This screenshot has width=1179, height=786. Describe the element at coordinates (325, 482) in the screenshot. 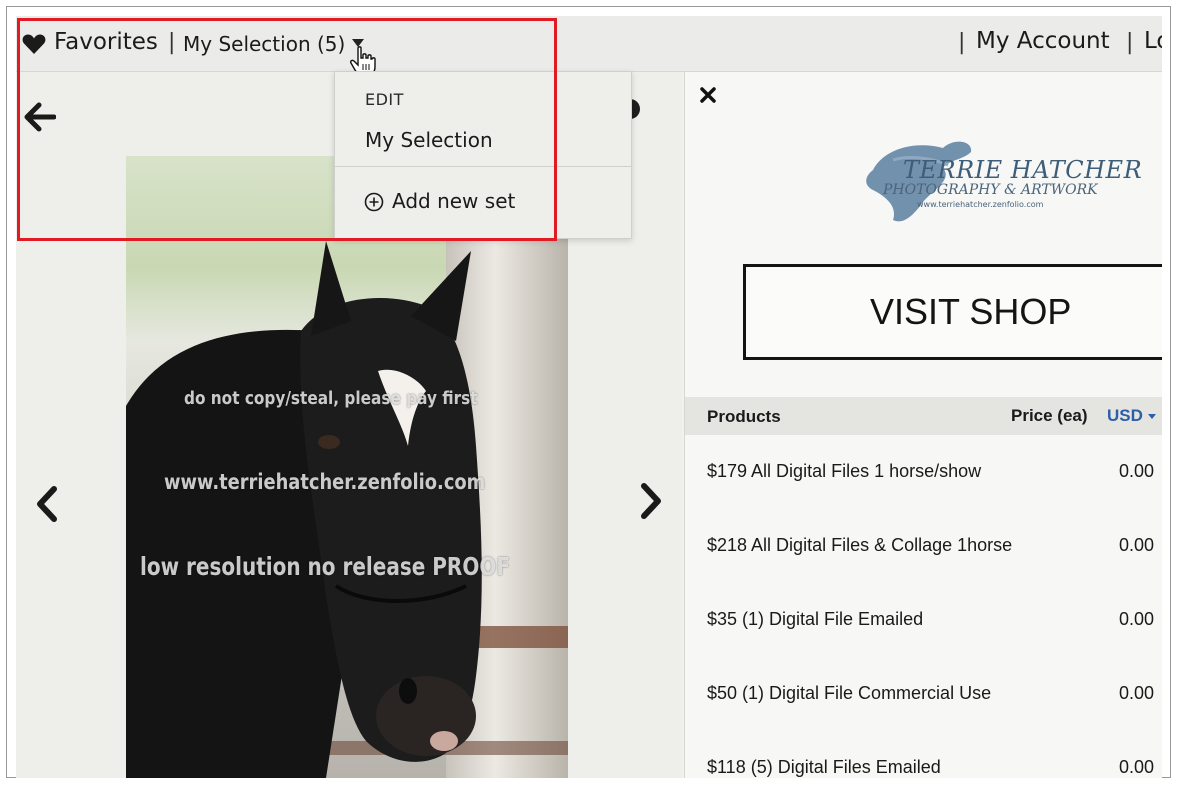

I see `watermark-text: www.terriehatcher.zenfolio.com` at that location.